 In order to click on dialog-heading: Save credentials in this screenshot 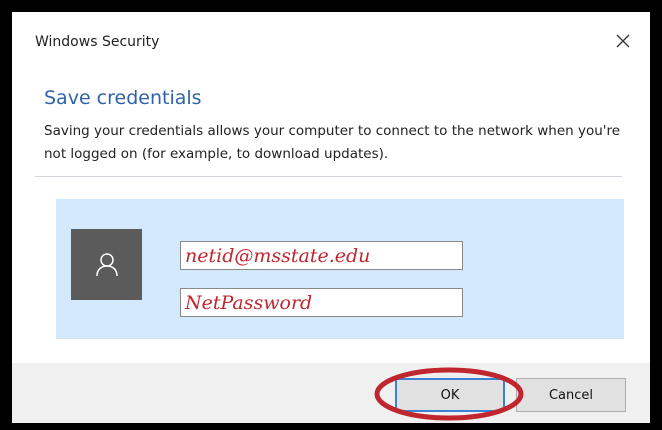, I will do `click(123, 98)`.